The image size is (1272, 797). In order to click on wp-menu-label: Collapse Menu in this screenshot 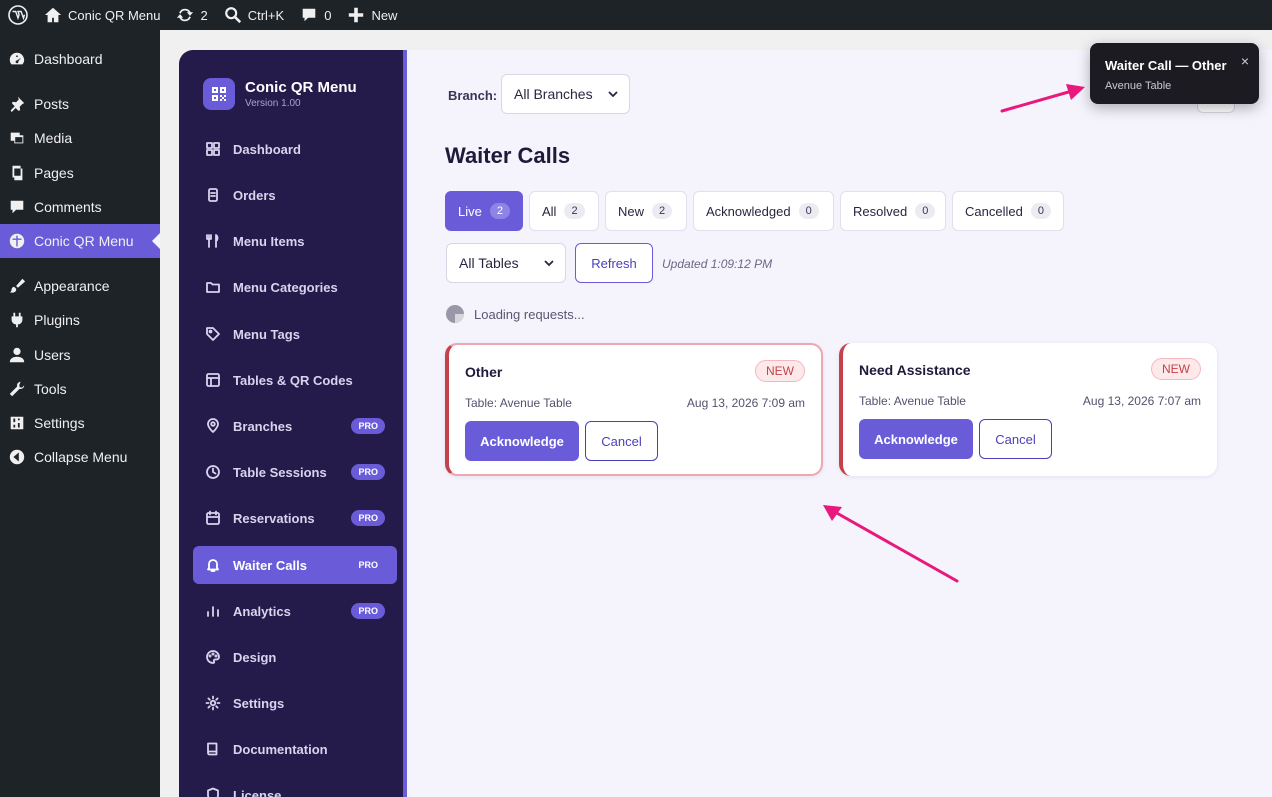, I will do `click(81, 457)`.